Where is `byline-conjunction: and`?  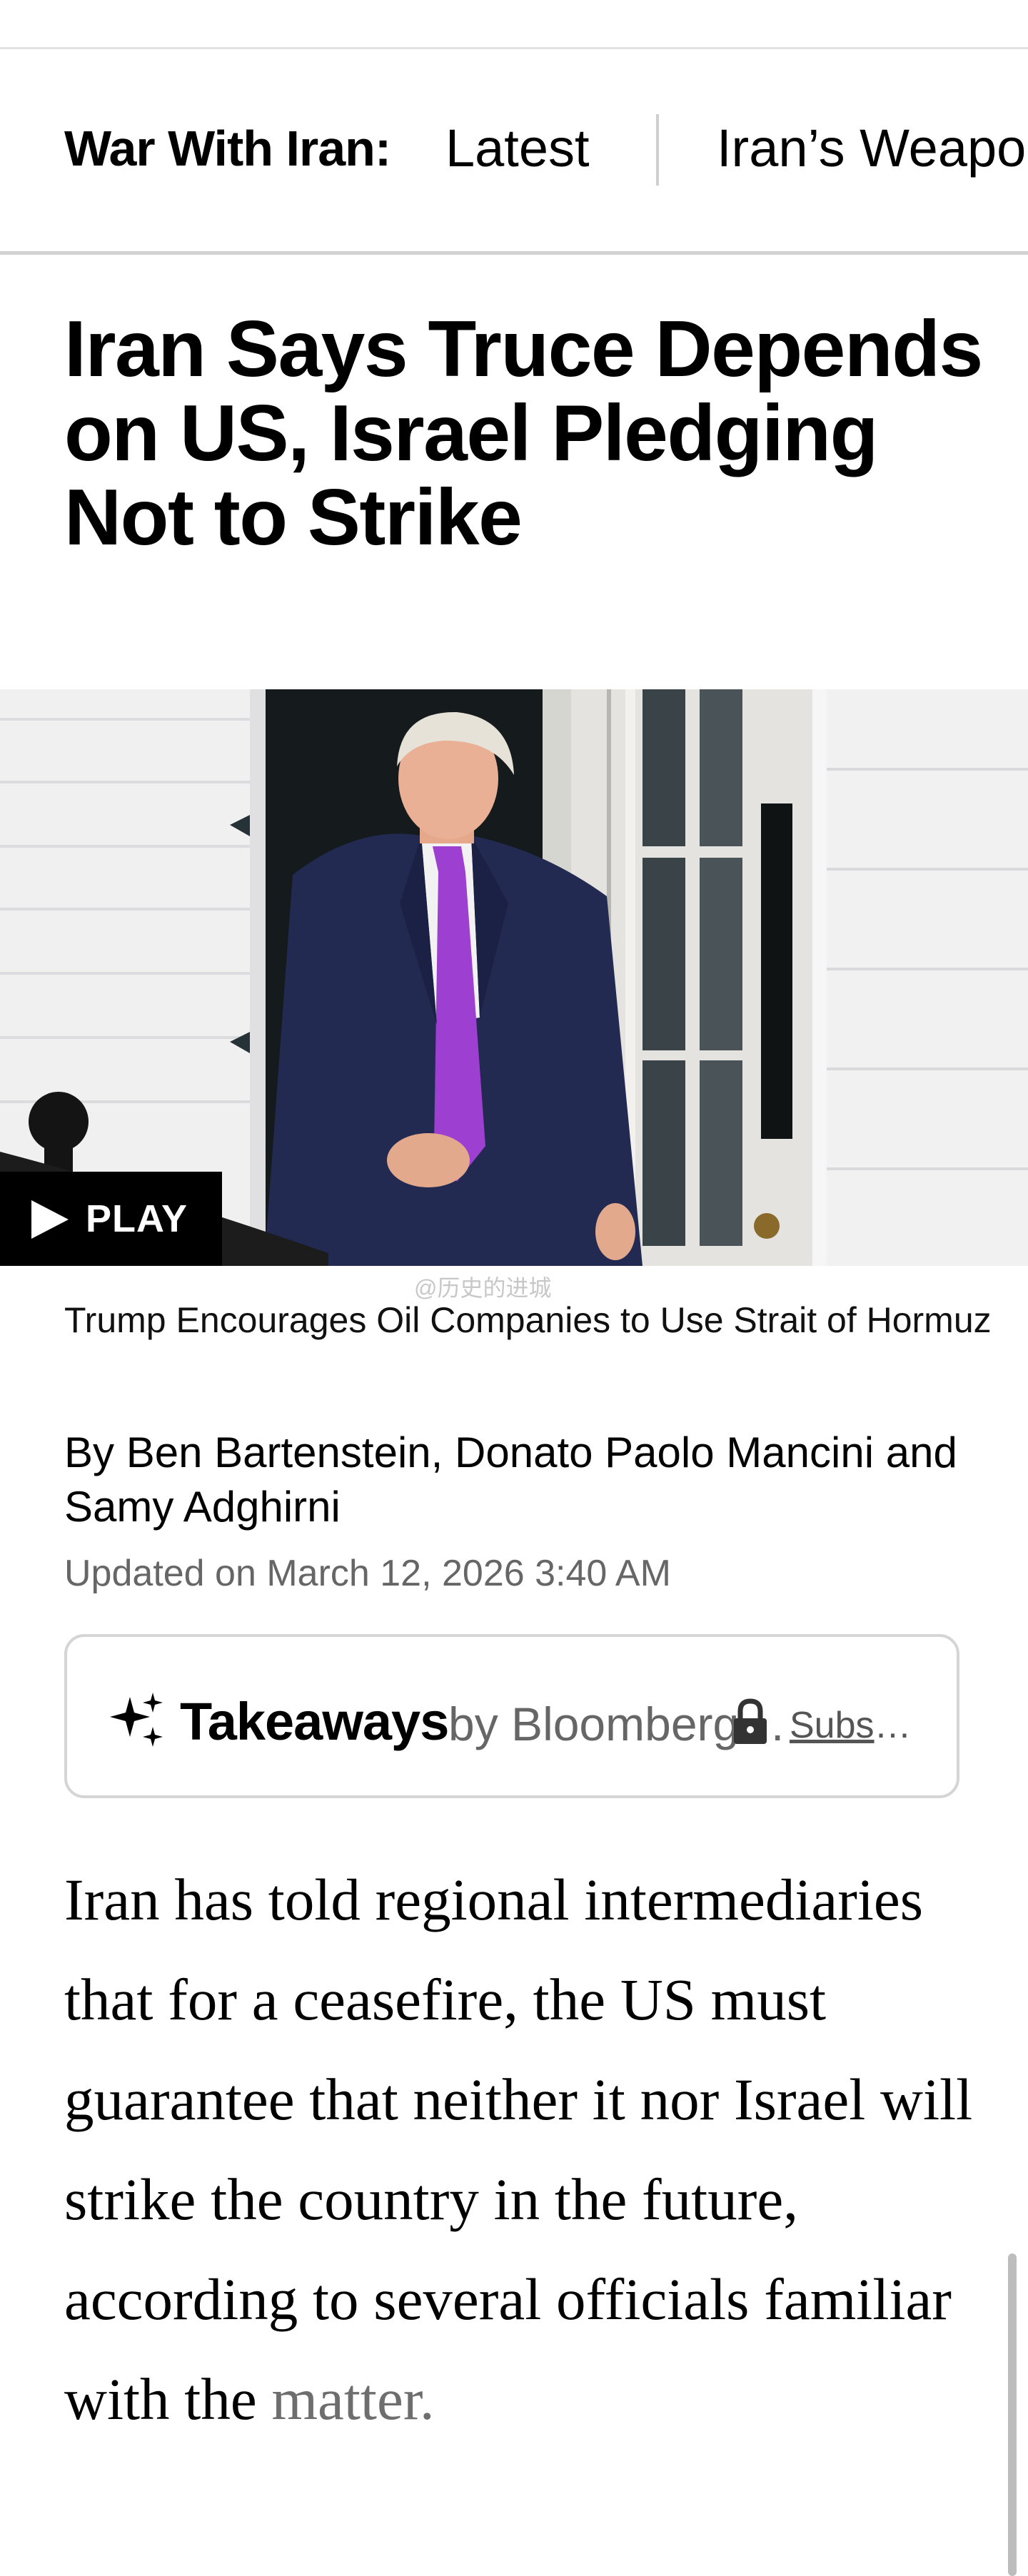 byline-conjunction: and is located at coordinates (915, 1452).